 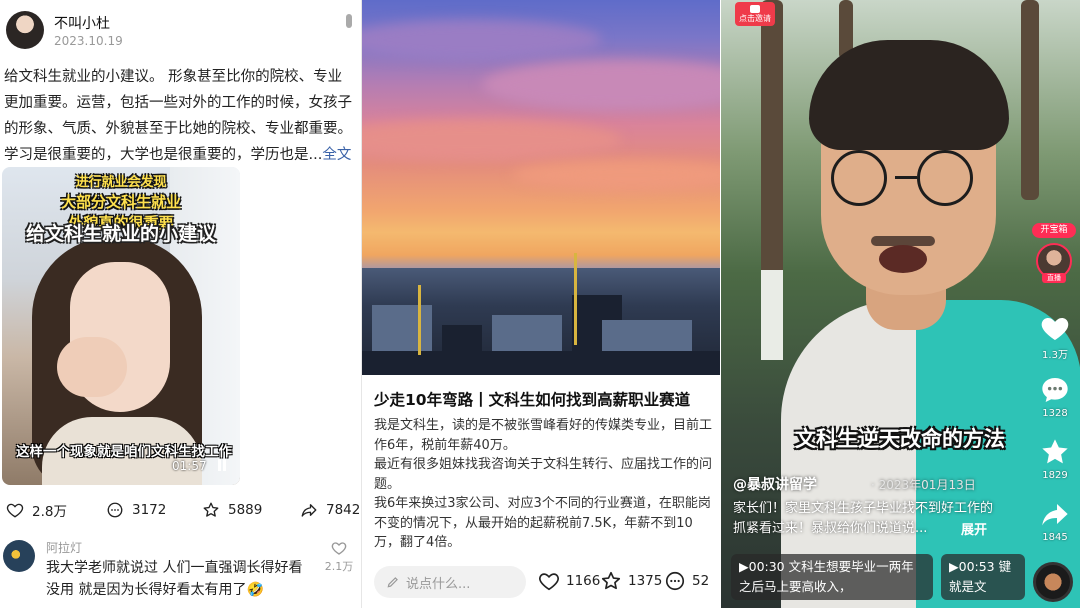 What do you see at coordinates (532, 400) in the screenshot?
I see `post-title: 少走10年弯路丨文科生如何找到高薪职业赛道` at bounding box center [532, 400].